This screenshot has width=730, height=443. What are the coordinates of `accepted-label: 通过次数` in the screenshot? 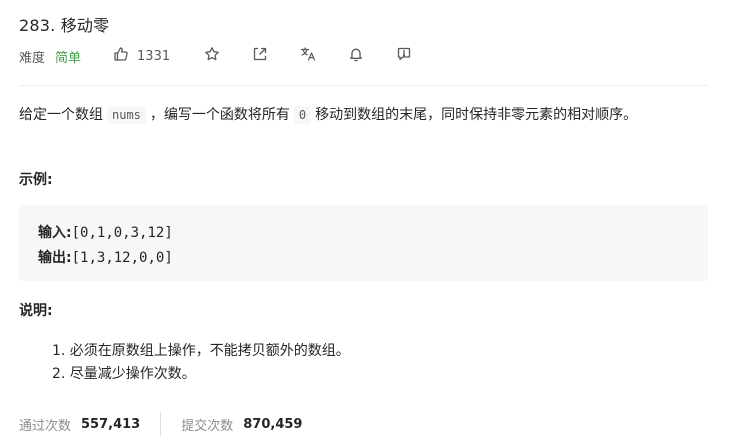 It's located at (45, 426).